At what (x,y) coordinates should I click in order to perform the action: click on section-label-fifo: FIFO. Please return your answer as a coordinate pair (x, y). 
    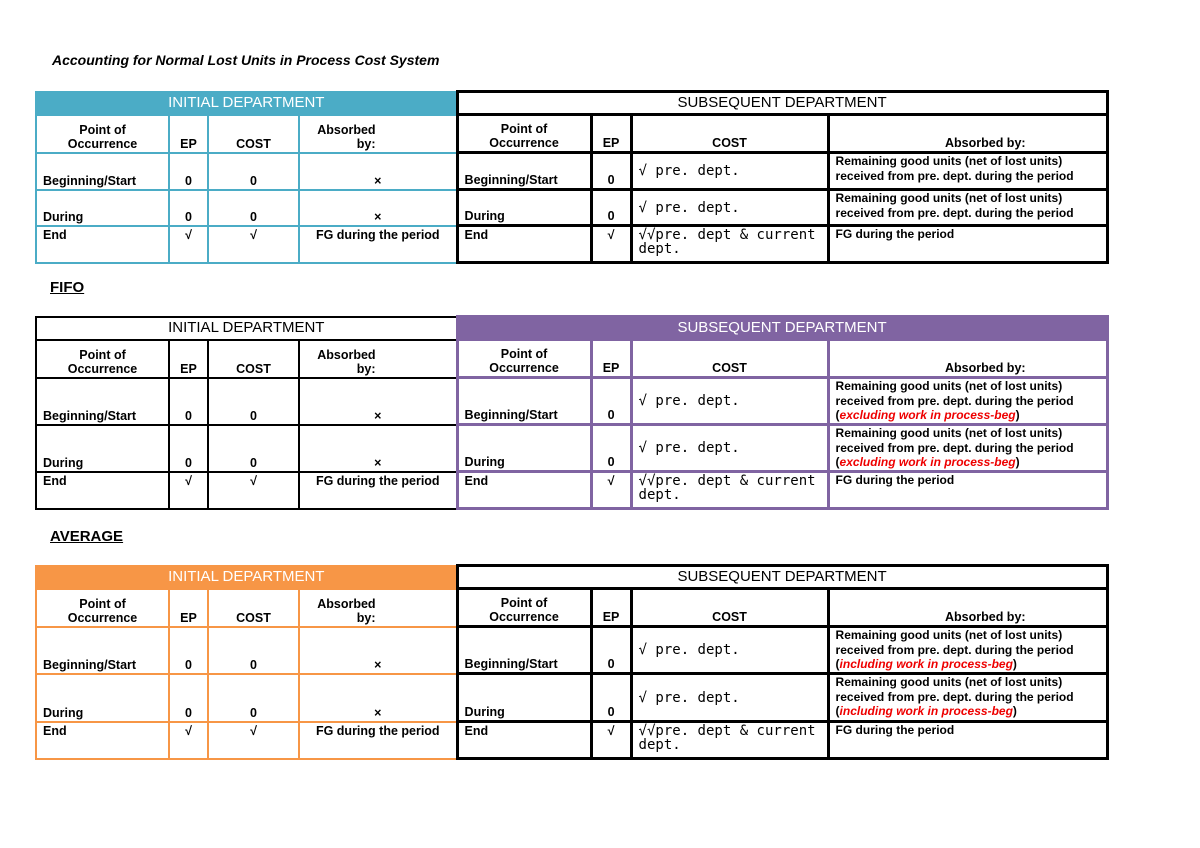
    Looking at the image, I should click on (67, 287).